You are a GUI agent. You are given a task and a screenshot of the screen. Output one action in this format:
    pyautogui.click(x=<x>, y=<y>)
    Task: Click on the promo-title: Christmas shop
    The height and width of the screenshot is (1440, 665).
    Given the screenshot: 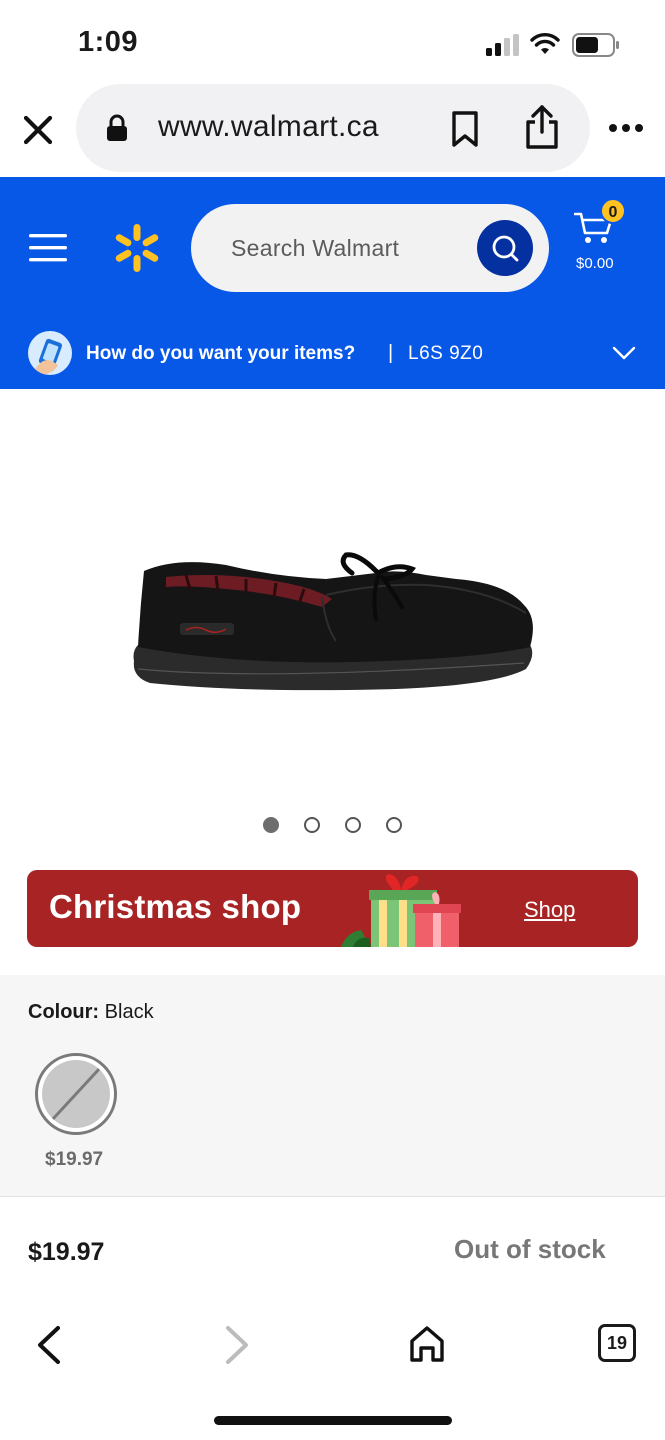 What is the action you would take?
    pyautogui.click(x=175, y=906)
    